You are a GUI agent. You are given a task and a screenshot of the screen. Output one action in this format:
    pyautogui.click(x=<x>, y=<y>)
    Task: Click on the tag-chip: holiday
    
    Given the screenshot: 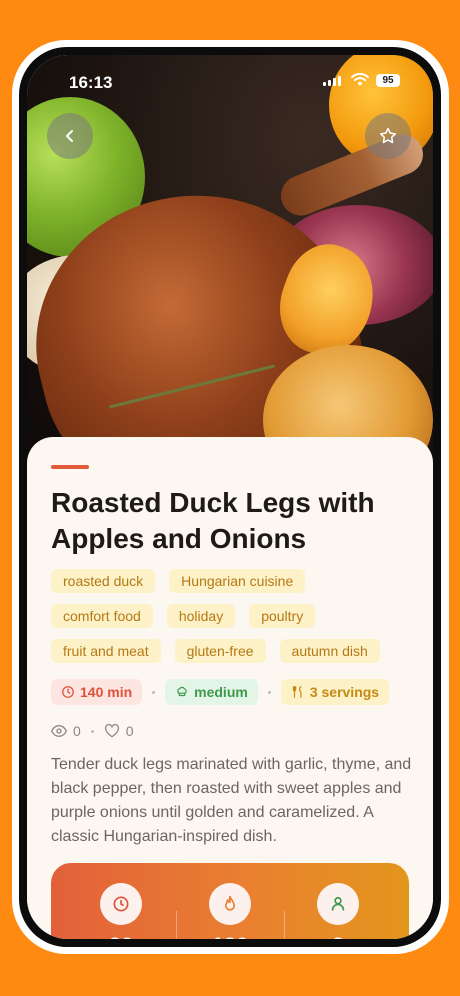 What is the action you would take?
    pyautogui.click(x=201, y=616)
    